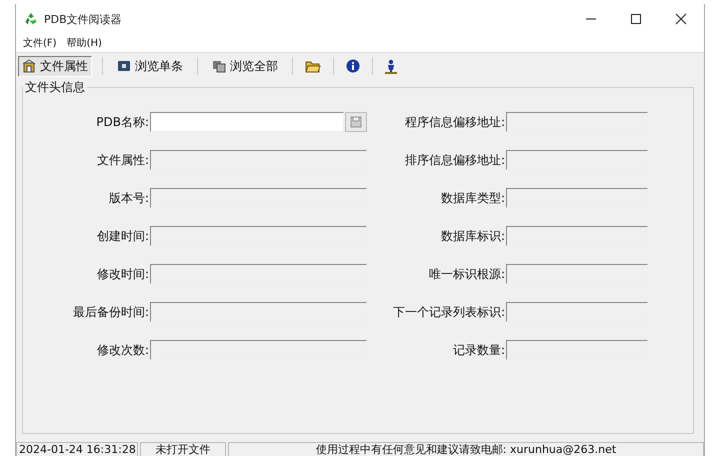 This screenshot has width=713, height=456. What do you see at coordinates (454, 160) in the screenshot?
I see `field-label: 排序信息偏移地址:` at bounding box center [454, 160].